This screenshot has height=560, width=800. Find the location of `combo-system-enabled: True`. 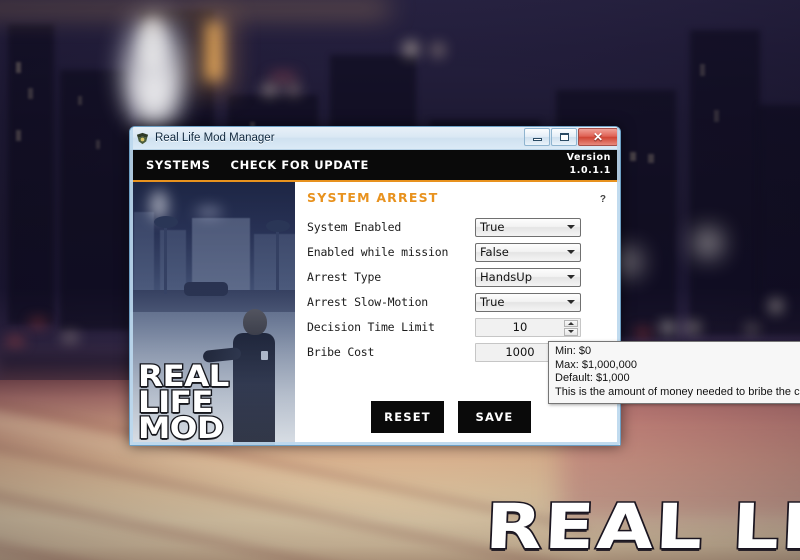

combo-system-enabled: True is located at coordinates (528, 227).